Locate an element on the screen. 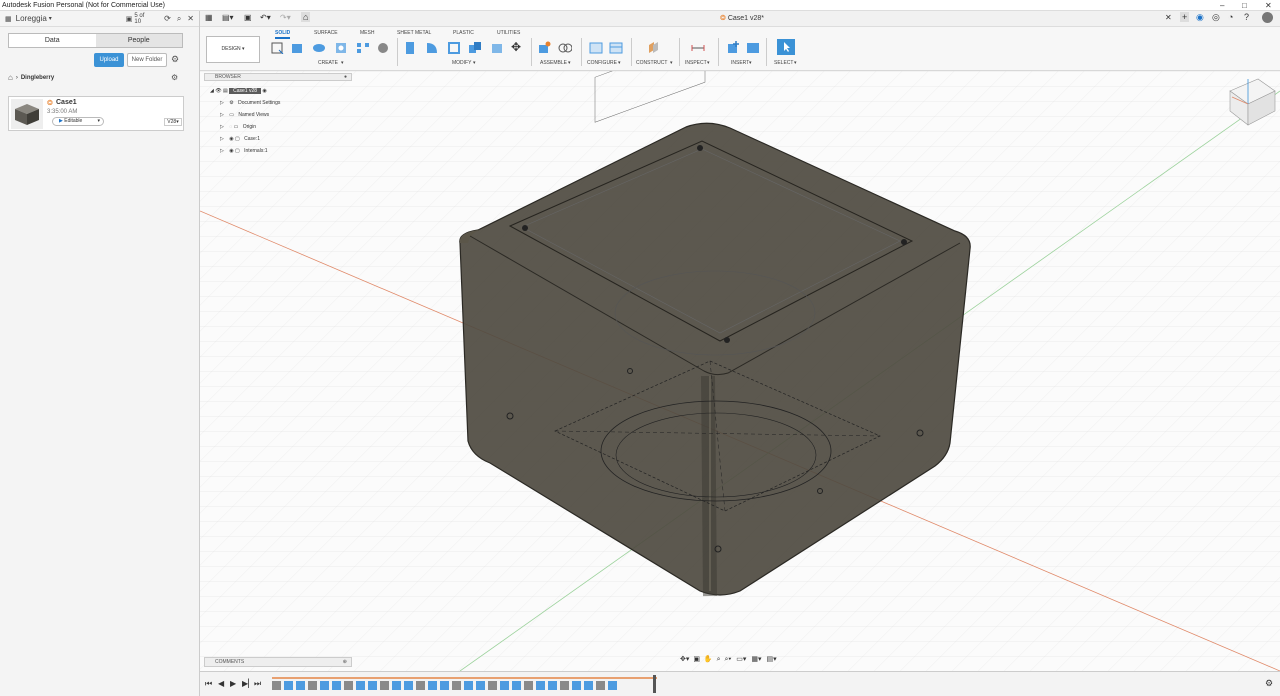 Image resolution: width=1280 pixels, height=696 pixels. hidden-eye-icon: ◌ is located at coordinates (230, 127).